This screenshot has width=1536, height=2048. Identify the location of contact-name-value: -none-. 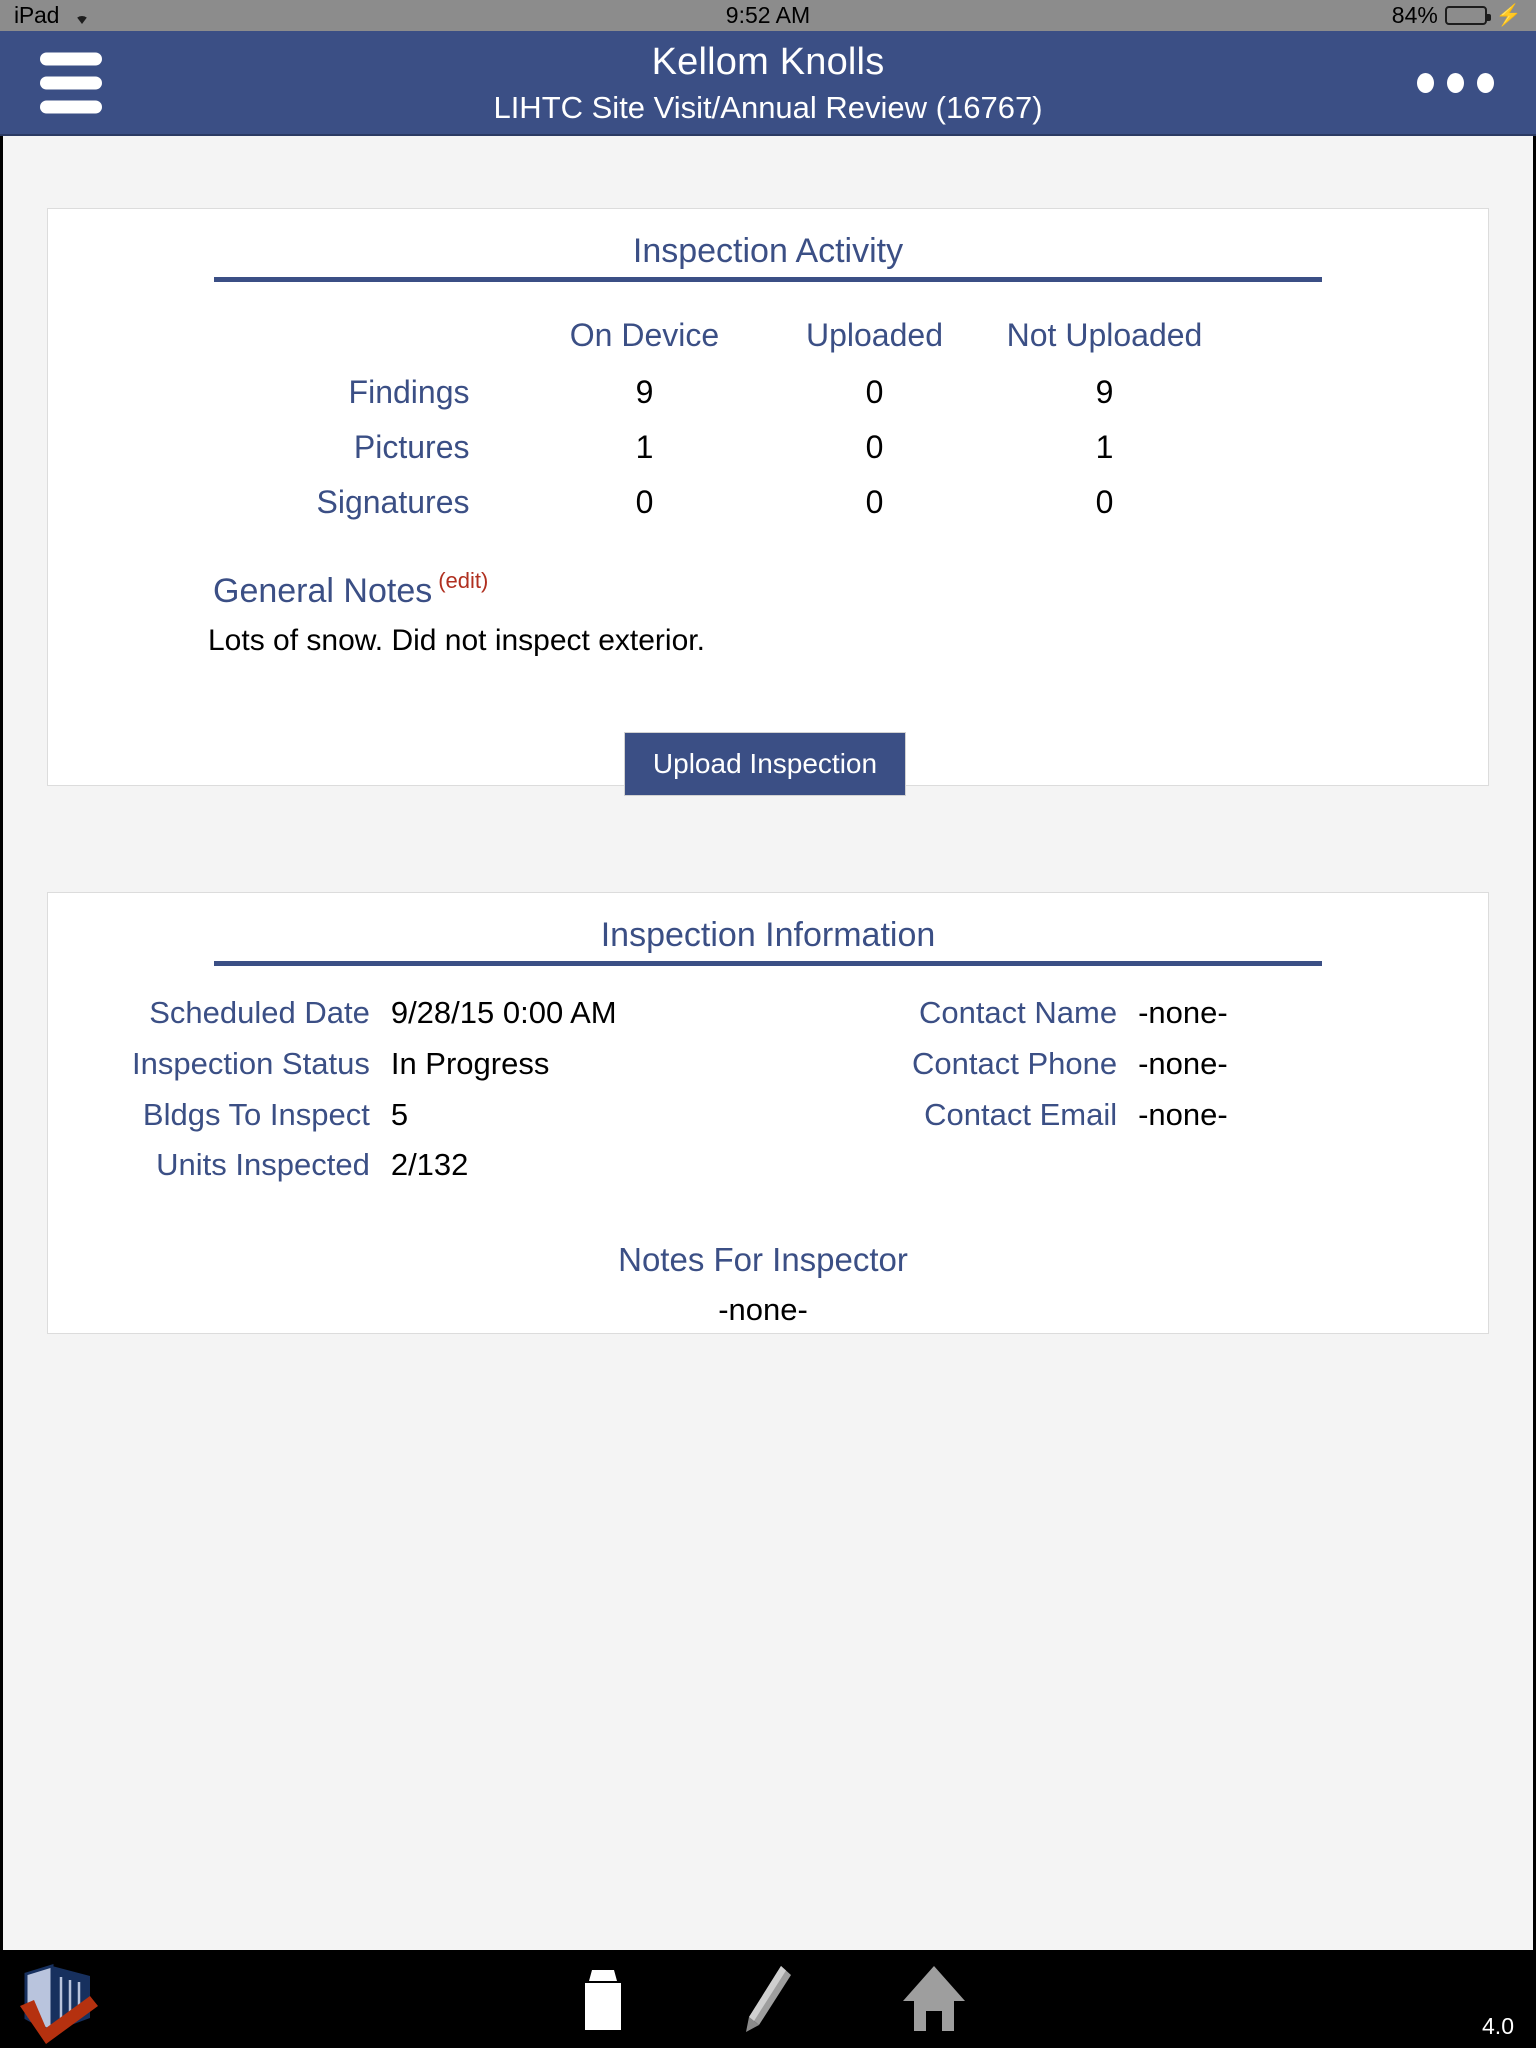
(1183, 1012).